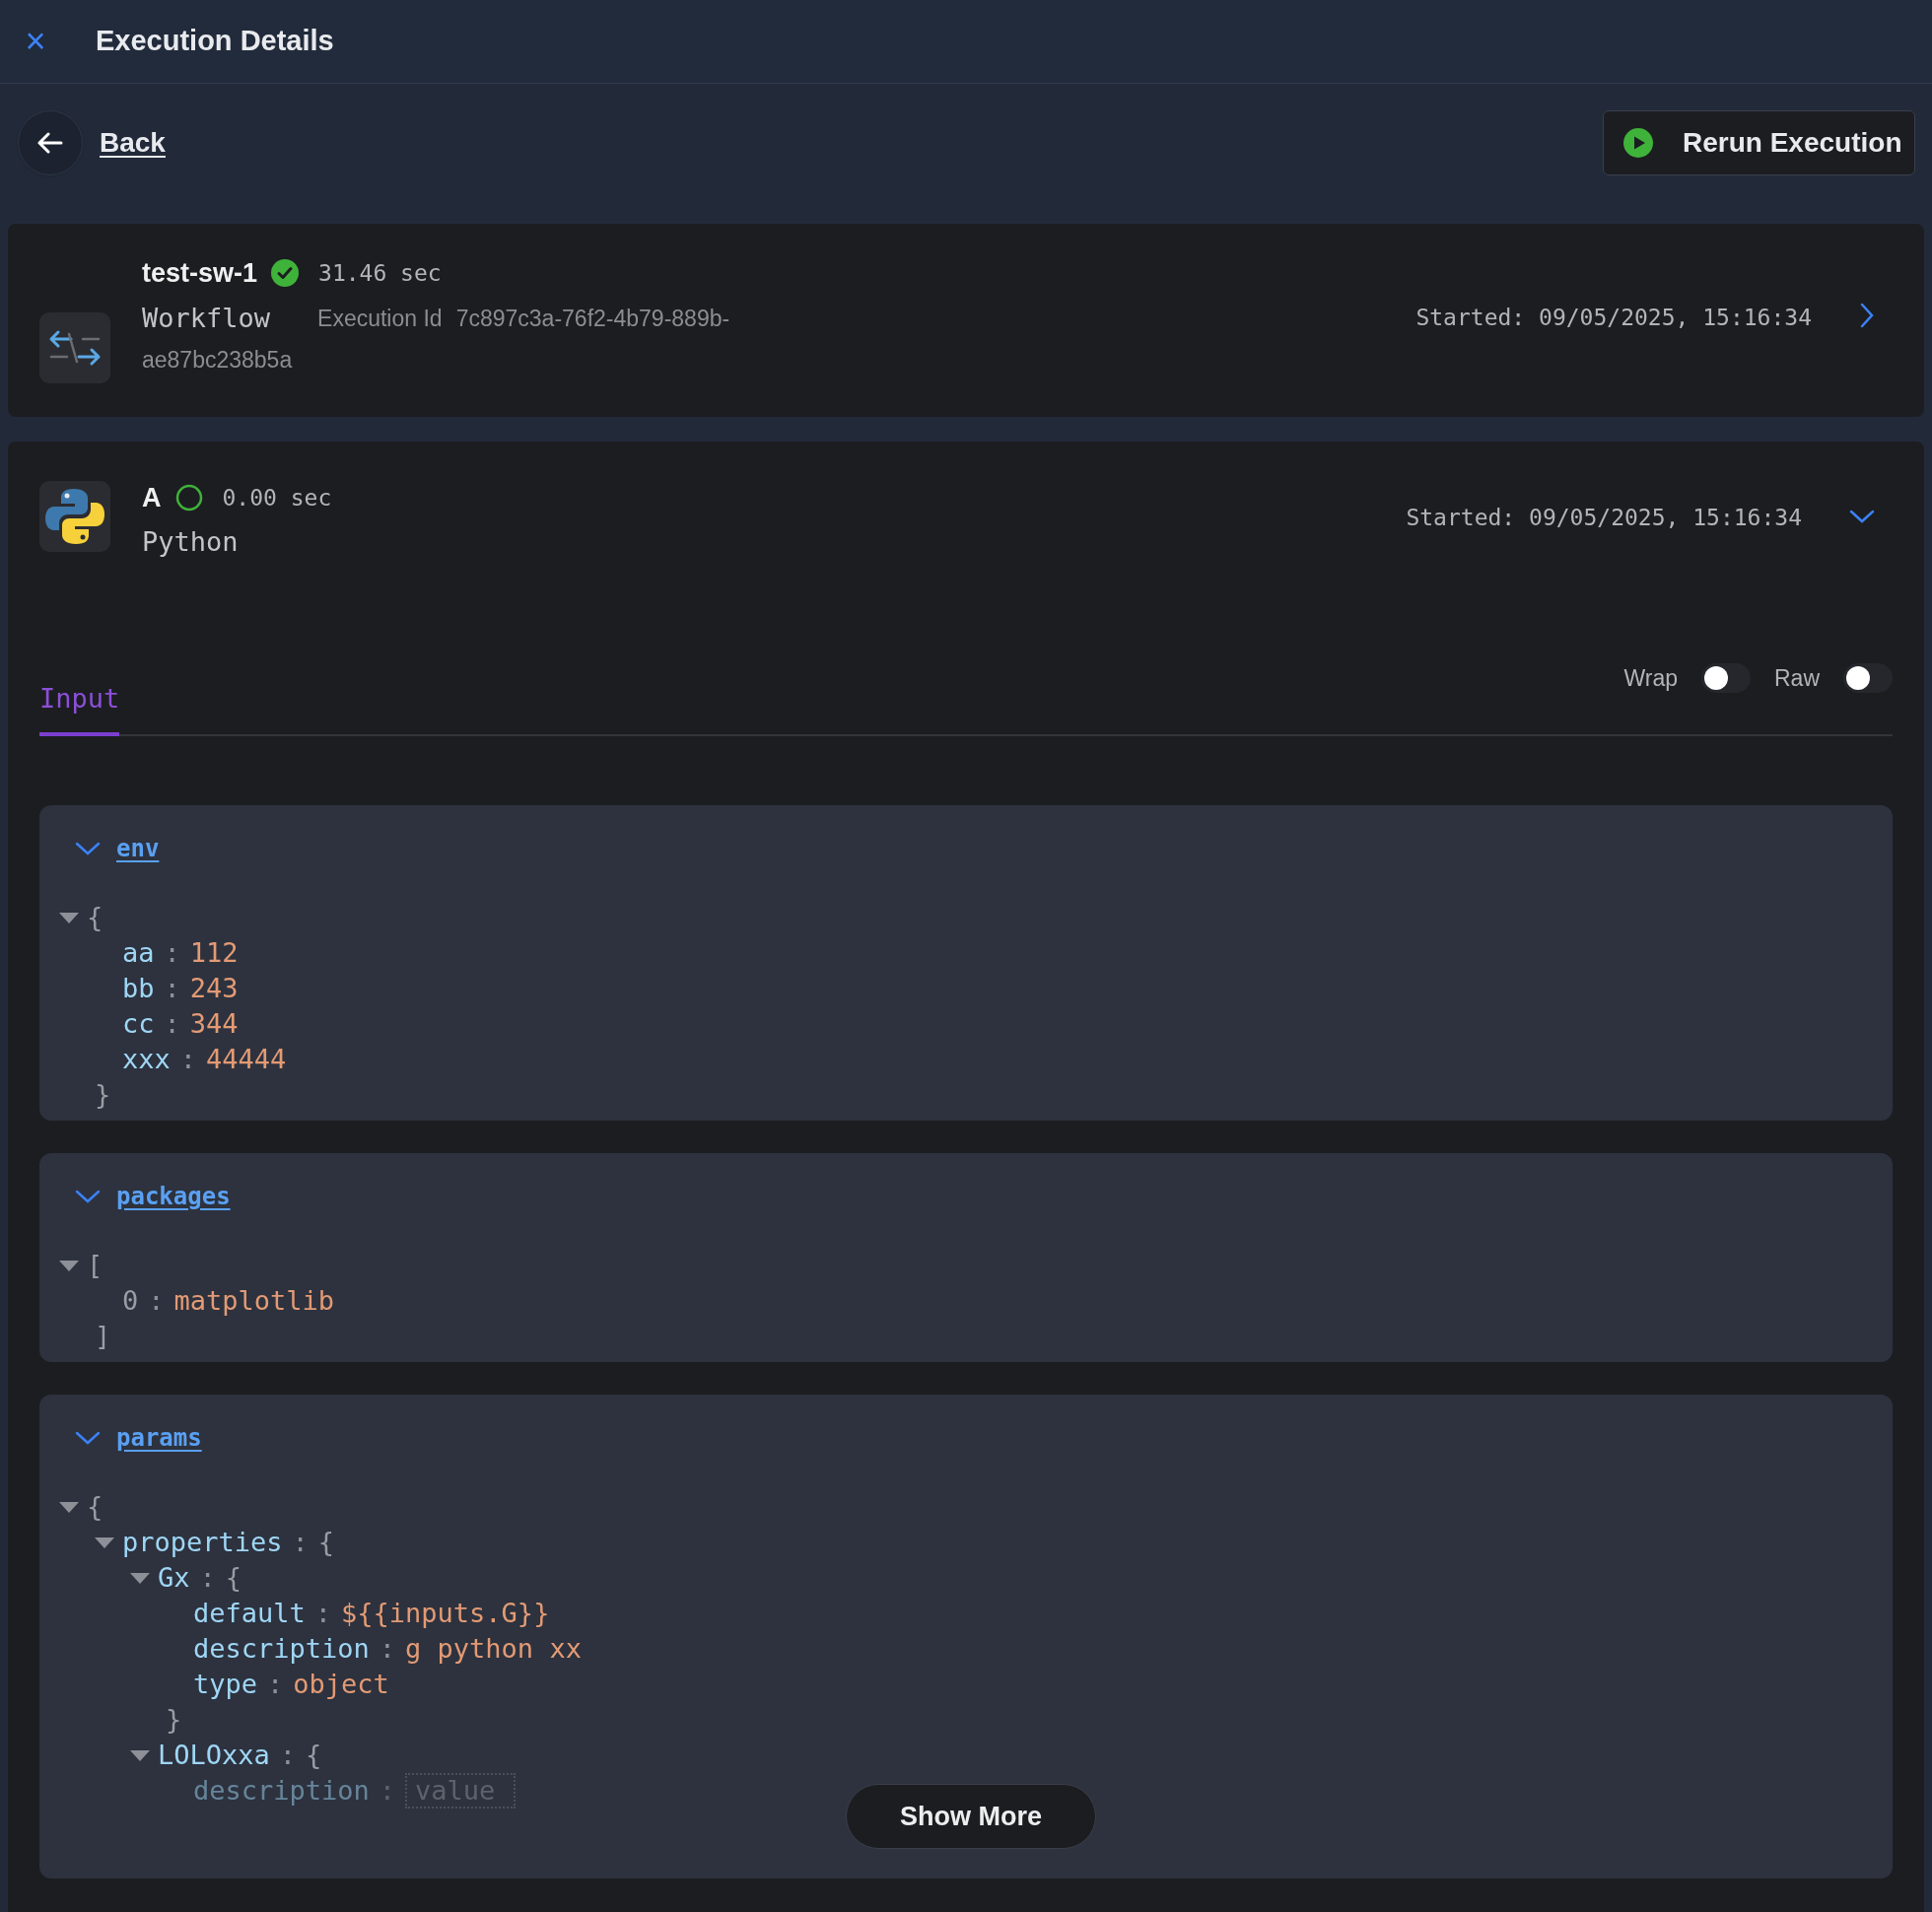  I want to click on toggle-label: Wrap, so click(1651, 678).